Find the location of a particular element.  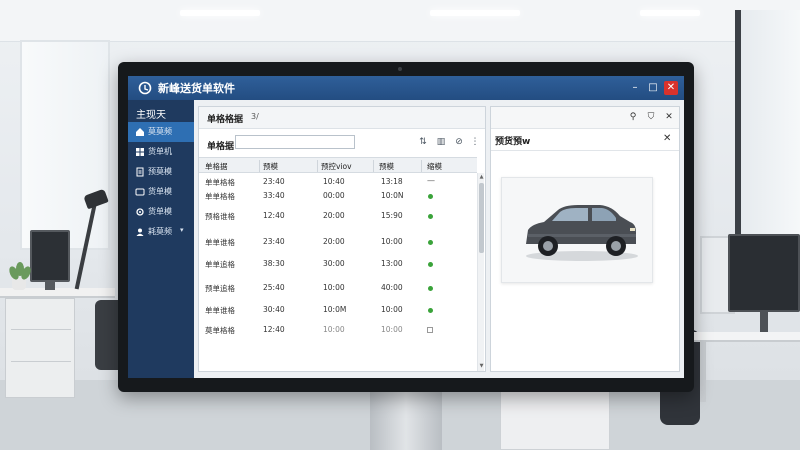

sidebar-item-label: 货单模 is located at coordinates (160, 191).